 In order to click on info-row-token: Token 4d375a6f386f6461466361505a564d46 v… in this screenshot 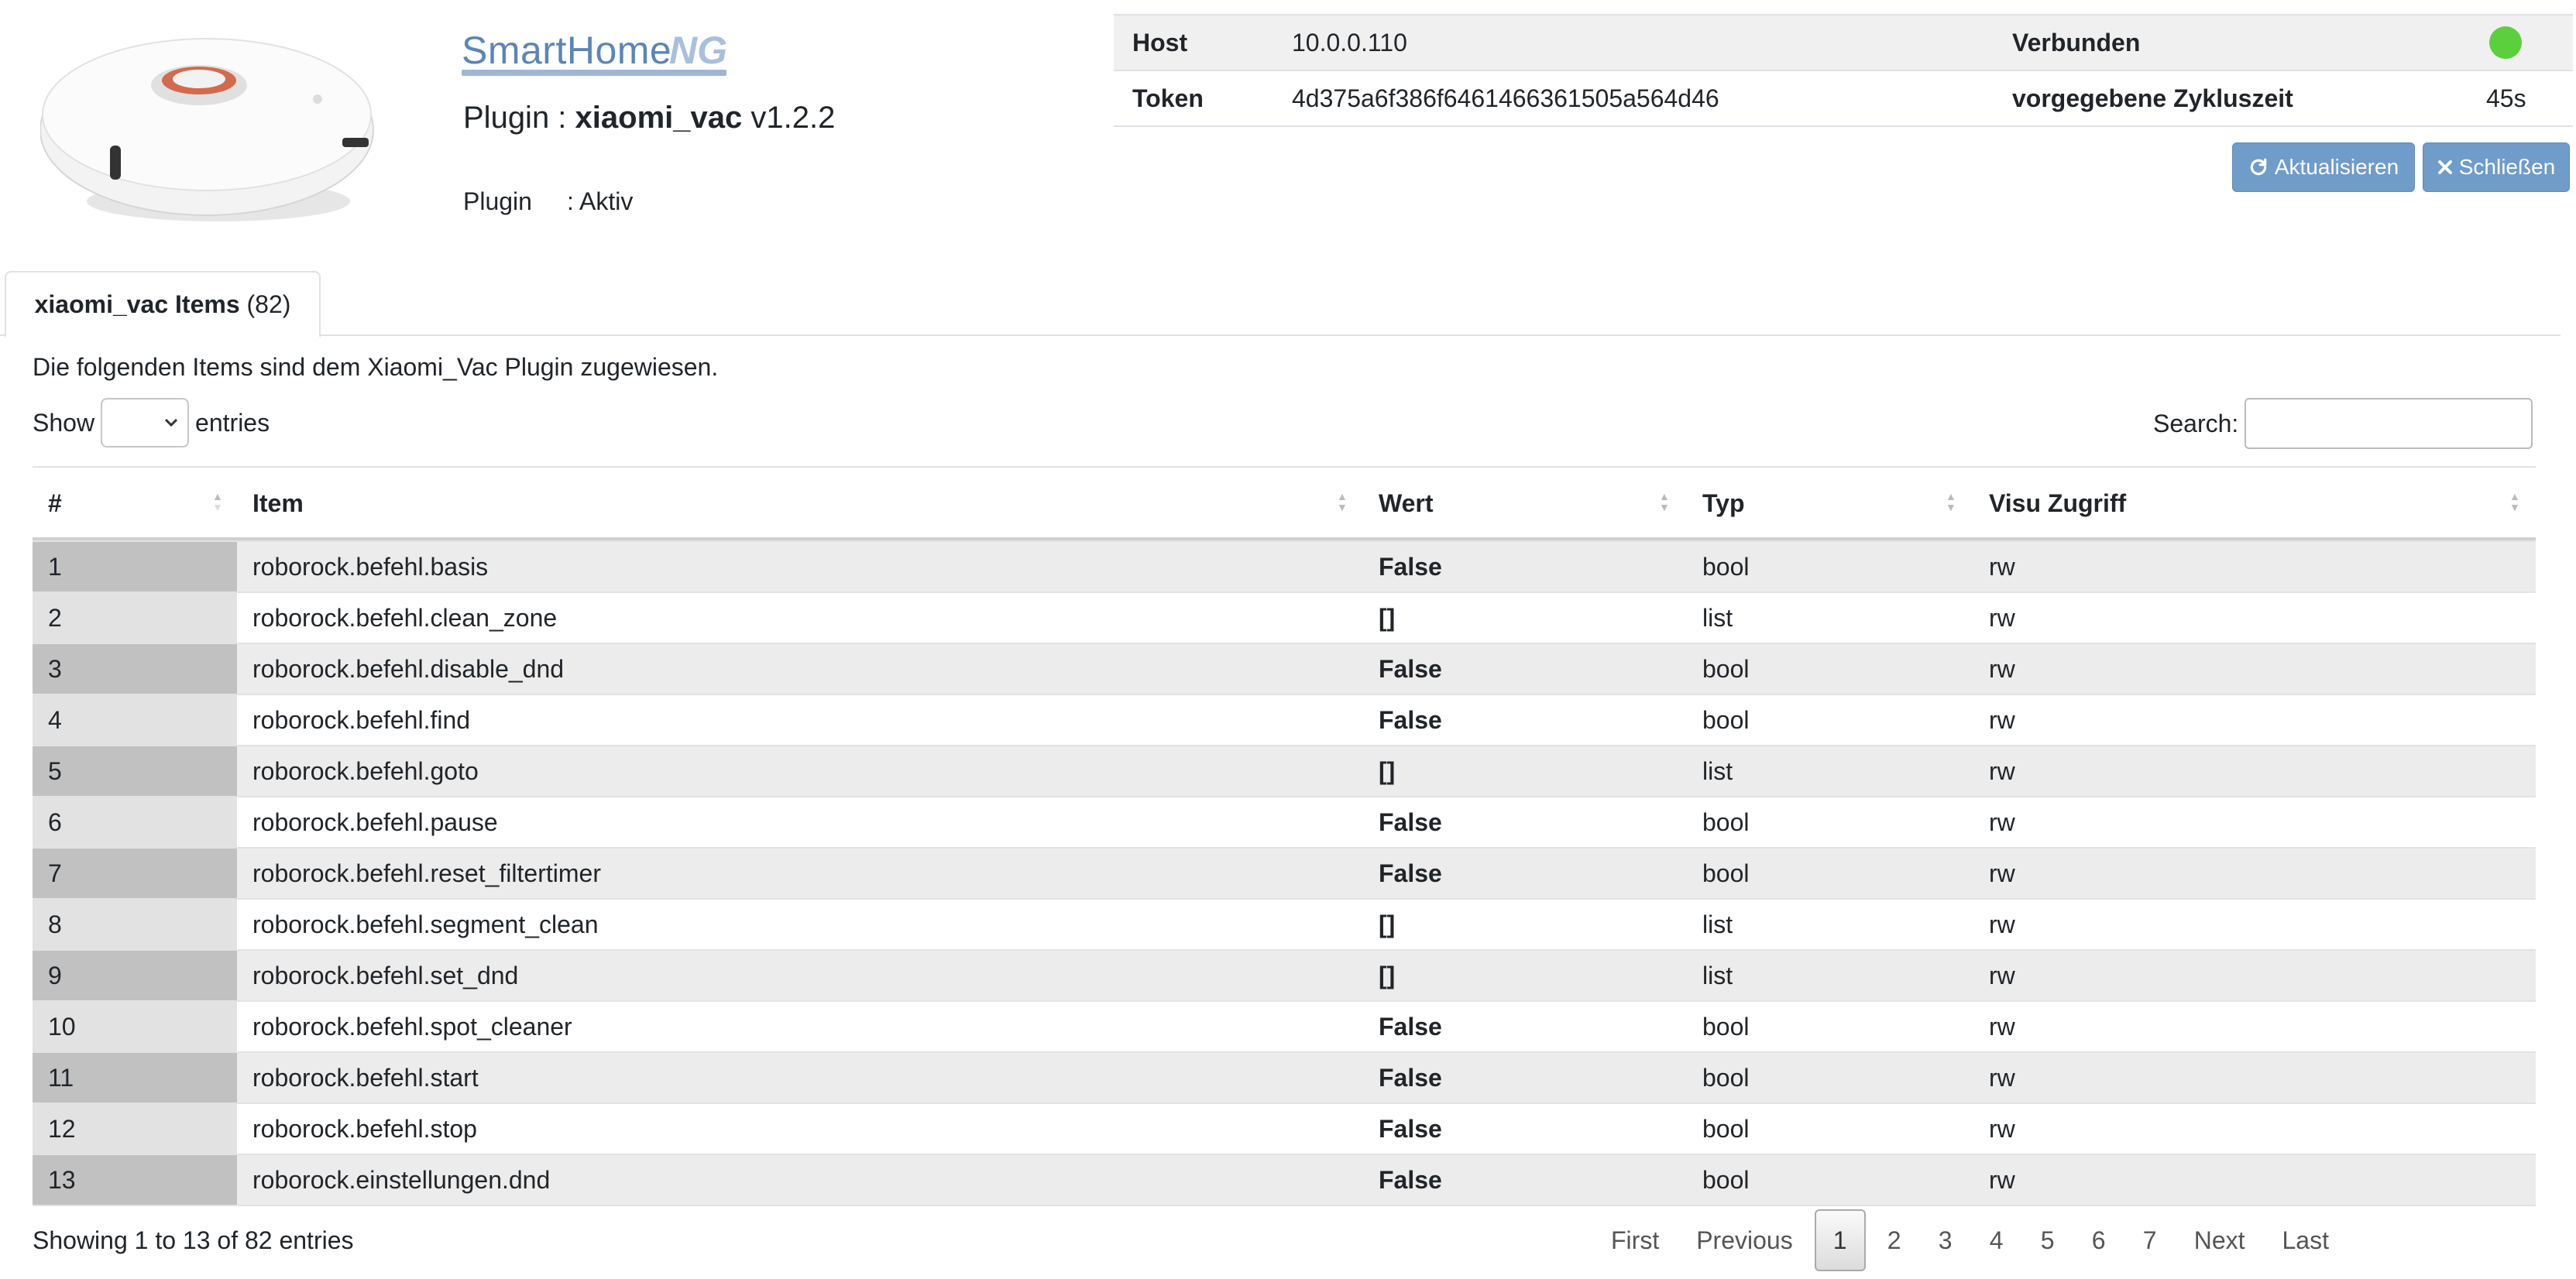, I will do `click(1843, 97)`.